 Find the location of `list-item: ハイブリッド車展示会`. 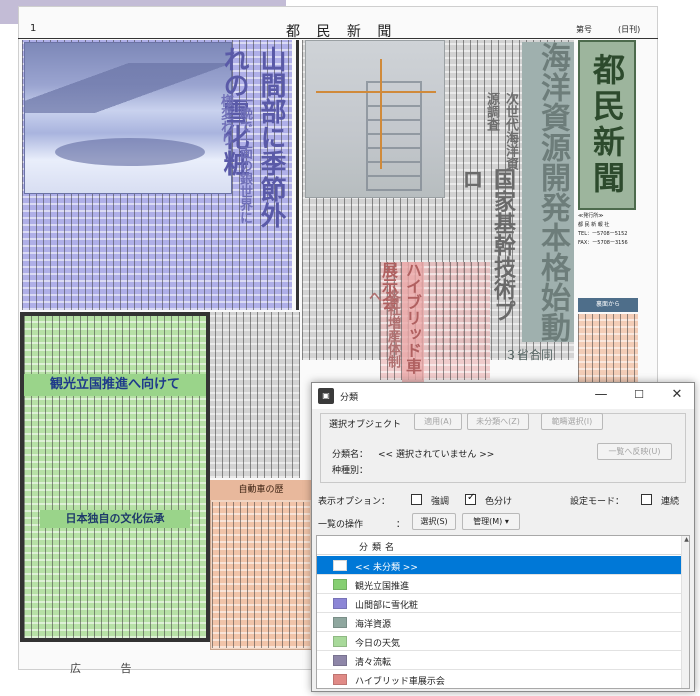

list-item: ハイブリッド車展示会 is located at coordinates (499, 679).